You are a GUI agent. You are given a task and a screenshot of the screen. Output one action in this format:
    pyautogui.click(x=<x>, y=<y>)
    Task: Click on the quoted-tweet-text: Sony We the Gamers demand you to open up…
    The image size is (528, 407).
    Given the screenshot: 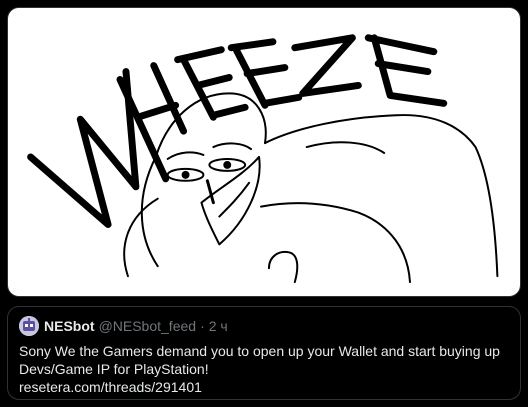 What is the action you would take?
    pyautogui.click(x=264, y=369)
    